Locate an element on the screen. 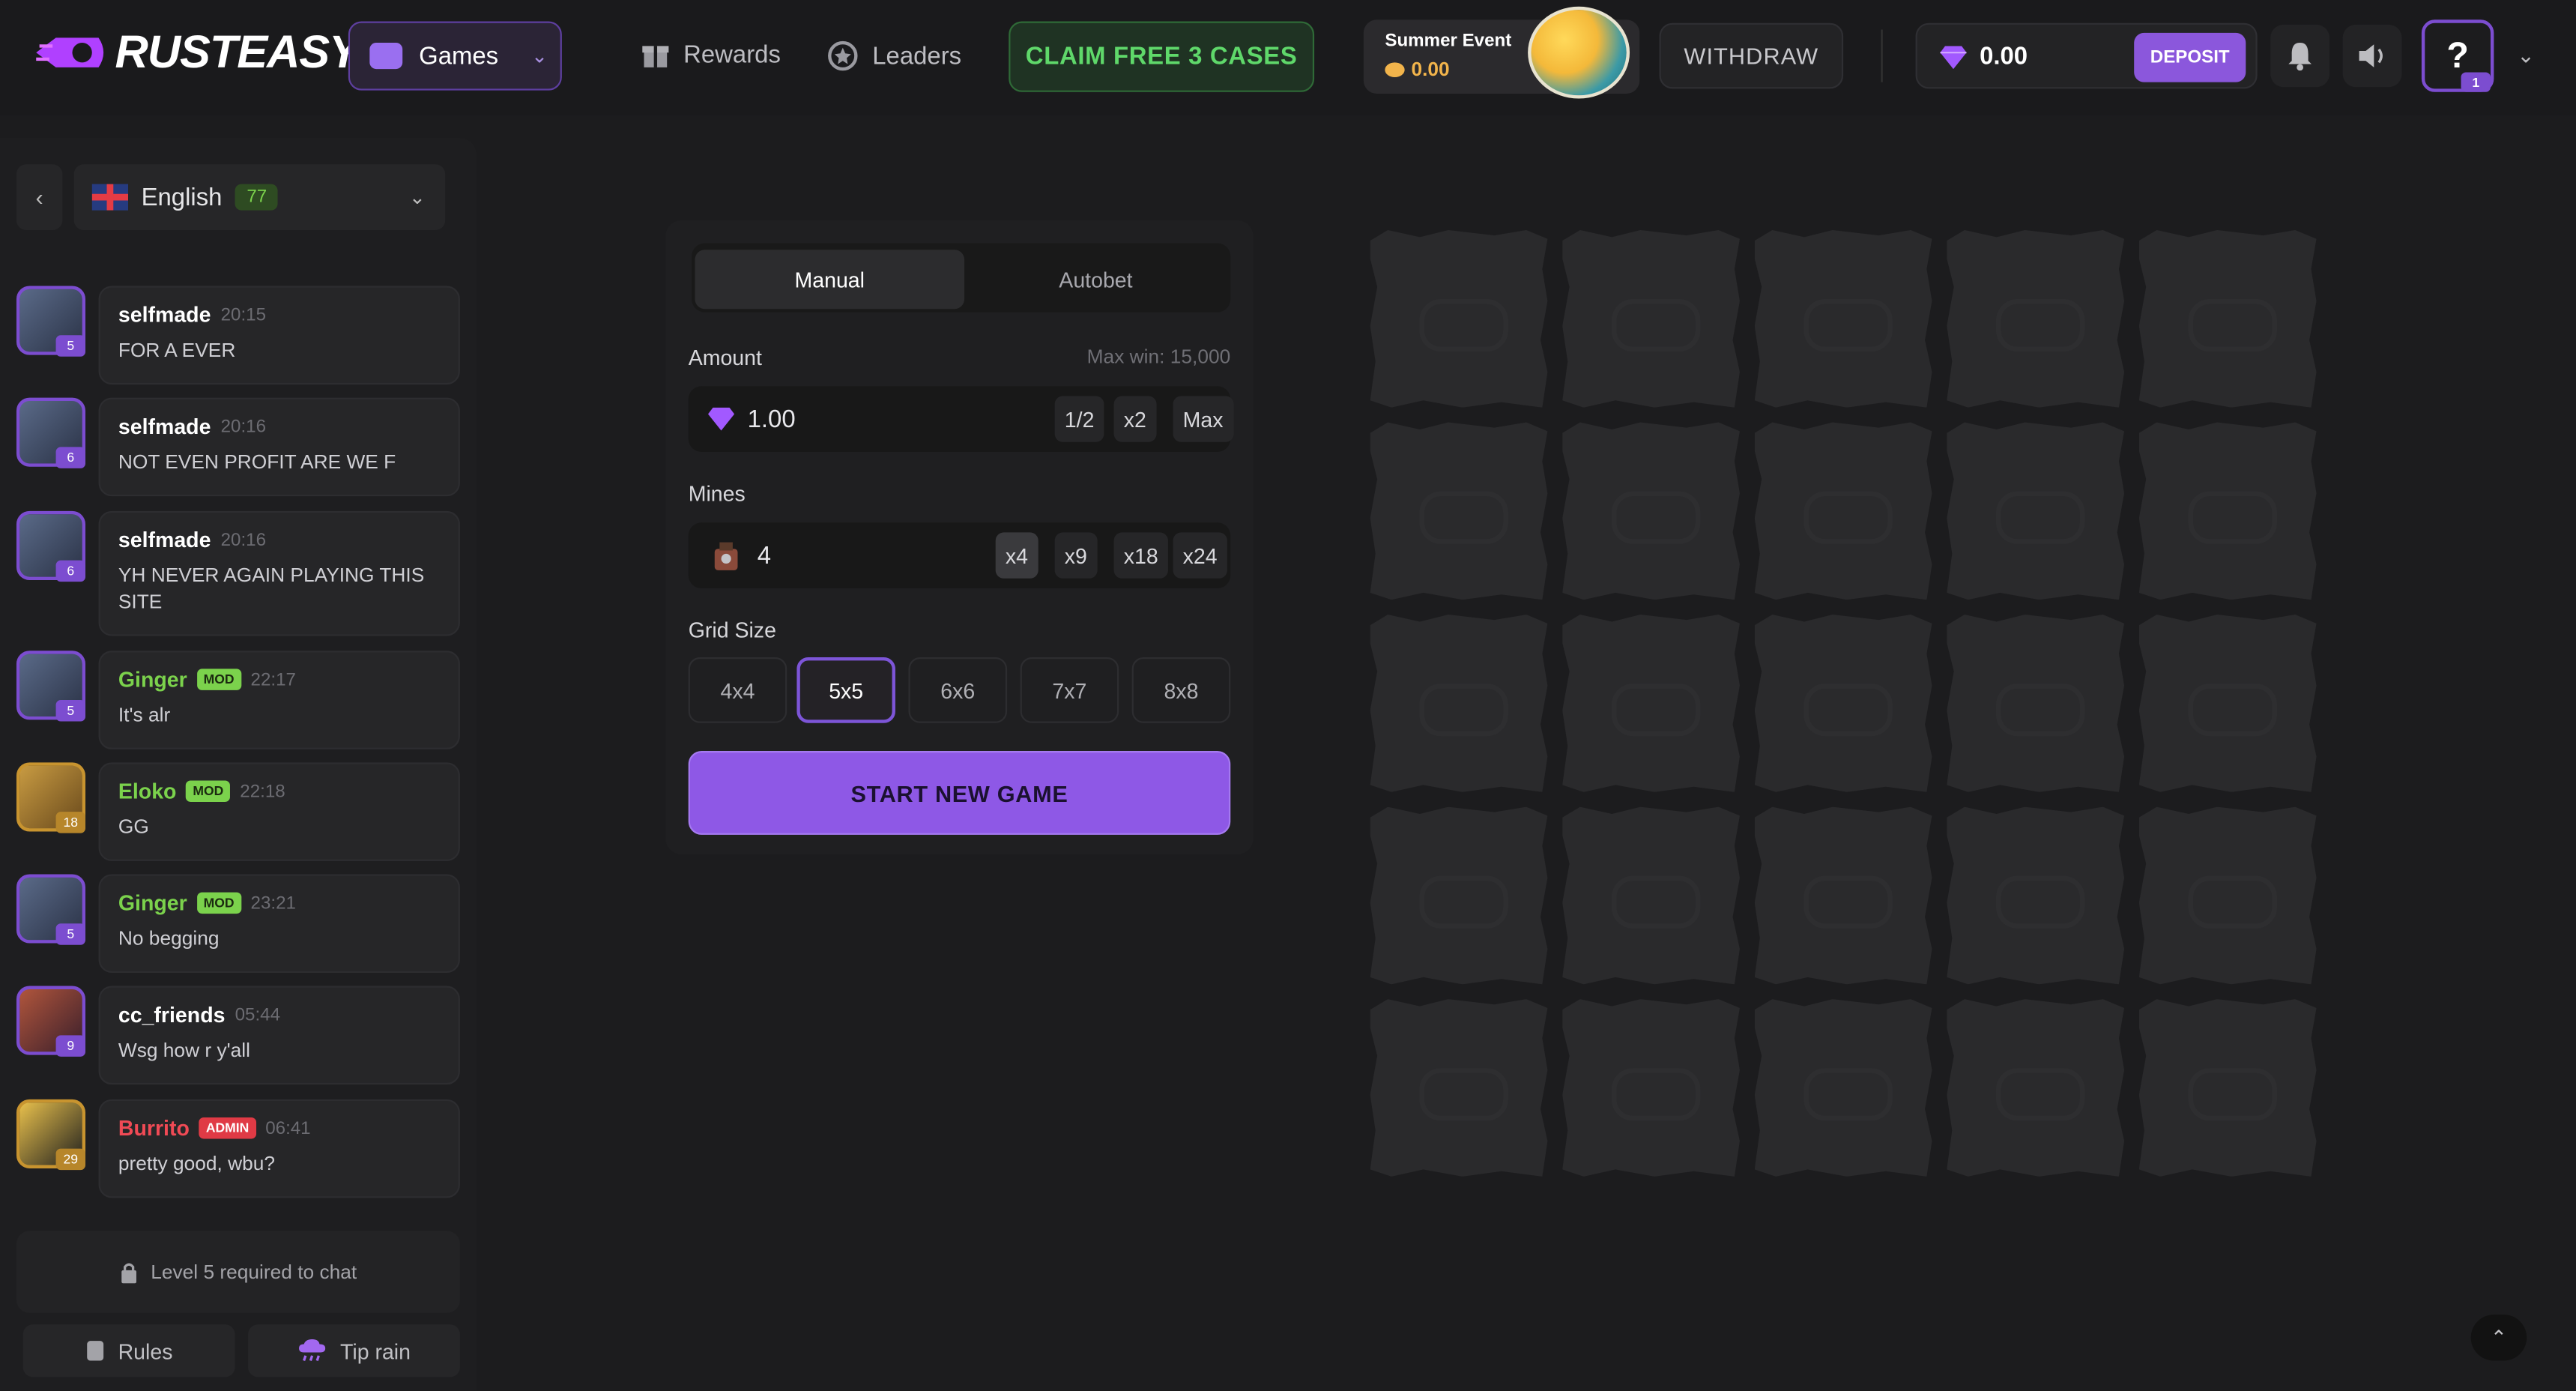 The height and width of the screenshot is (1391, 2576). collapse-chat-button: ‹ is located at coordinates (39, 197).